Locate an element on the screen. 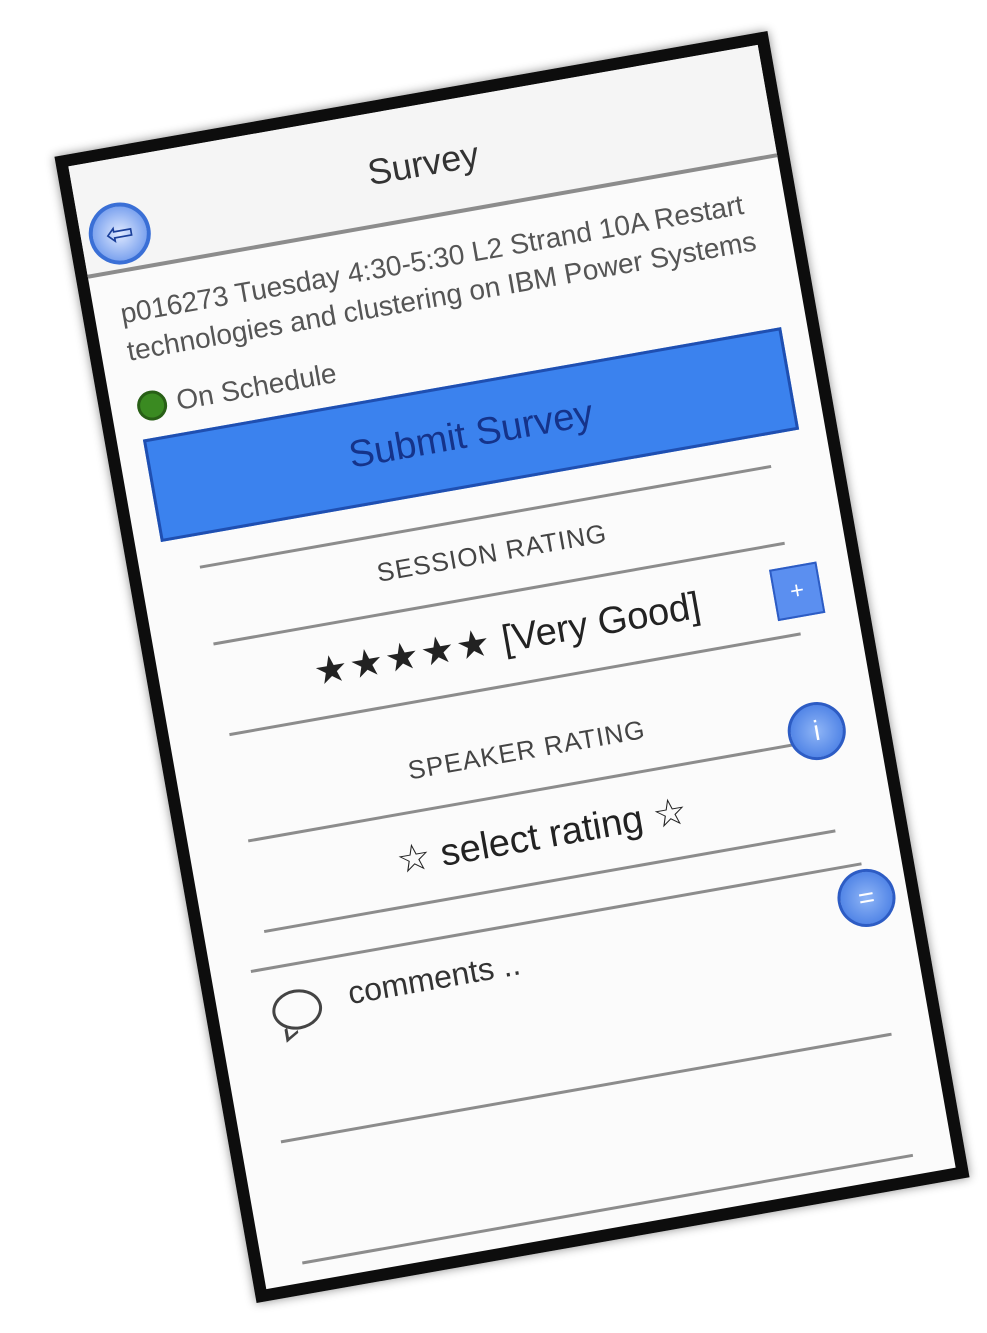  comments-side-button: = is located at coordinates (866, 898).